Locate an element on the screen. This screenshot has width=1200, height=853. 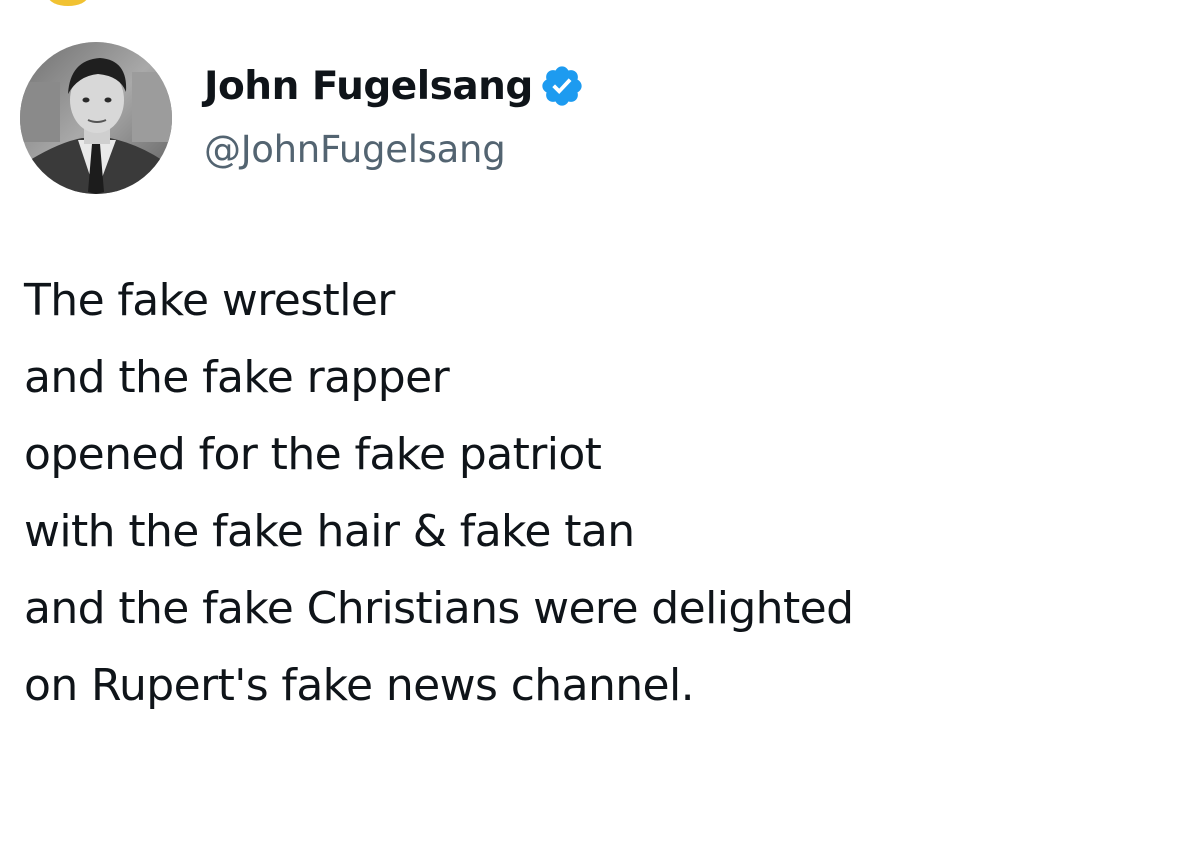
tweet-line-2: and the fake rapper is located at coordinates (237, 377).